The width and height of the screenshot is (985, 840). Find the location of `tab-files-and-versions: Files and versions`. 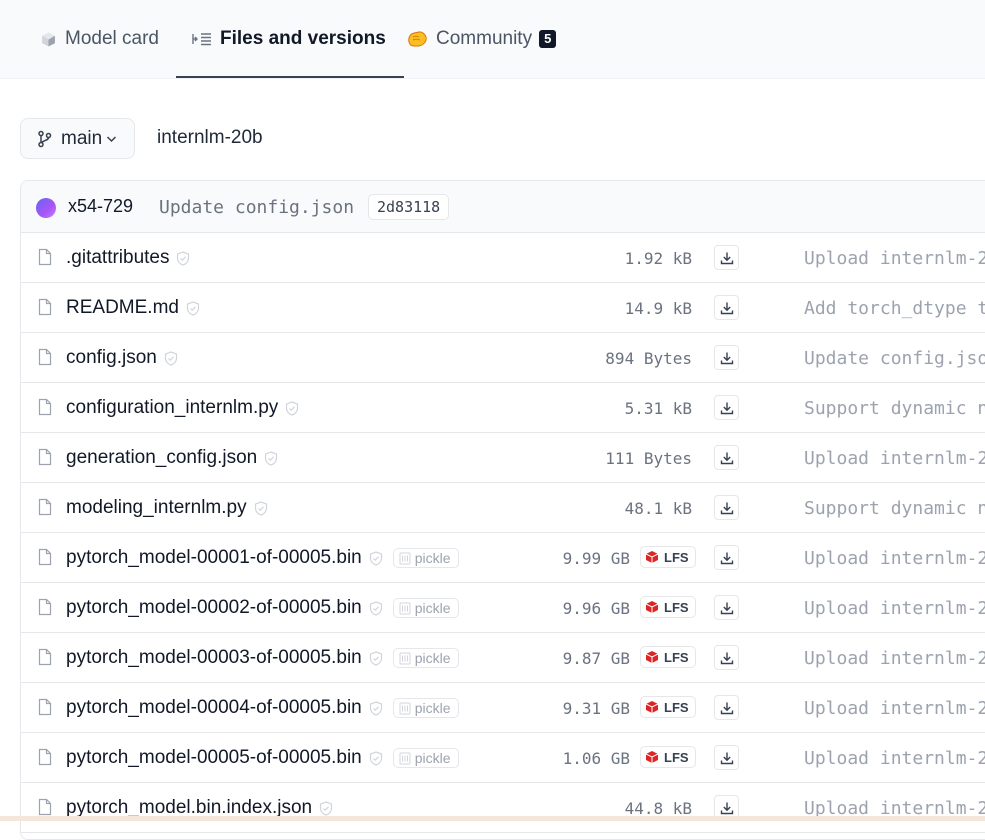

tab-files-and-versions: Files and versions is located at coordinates (290, 39).